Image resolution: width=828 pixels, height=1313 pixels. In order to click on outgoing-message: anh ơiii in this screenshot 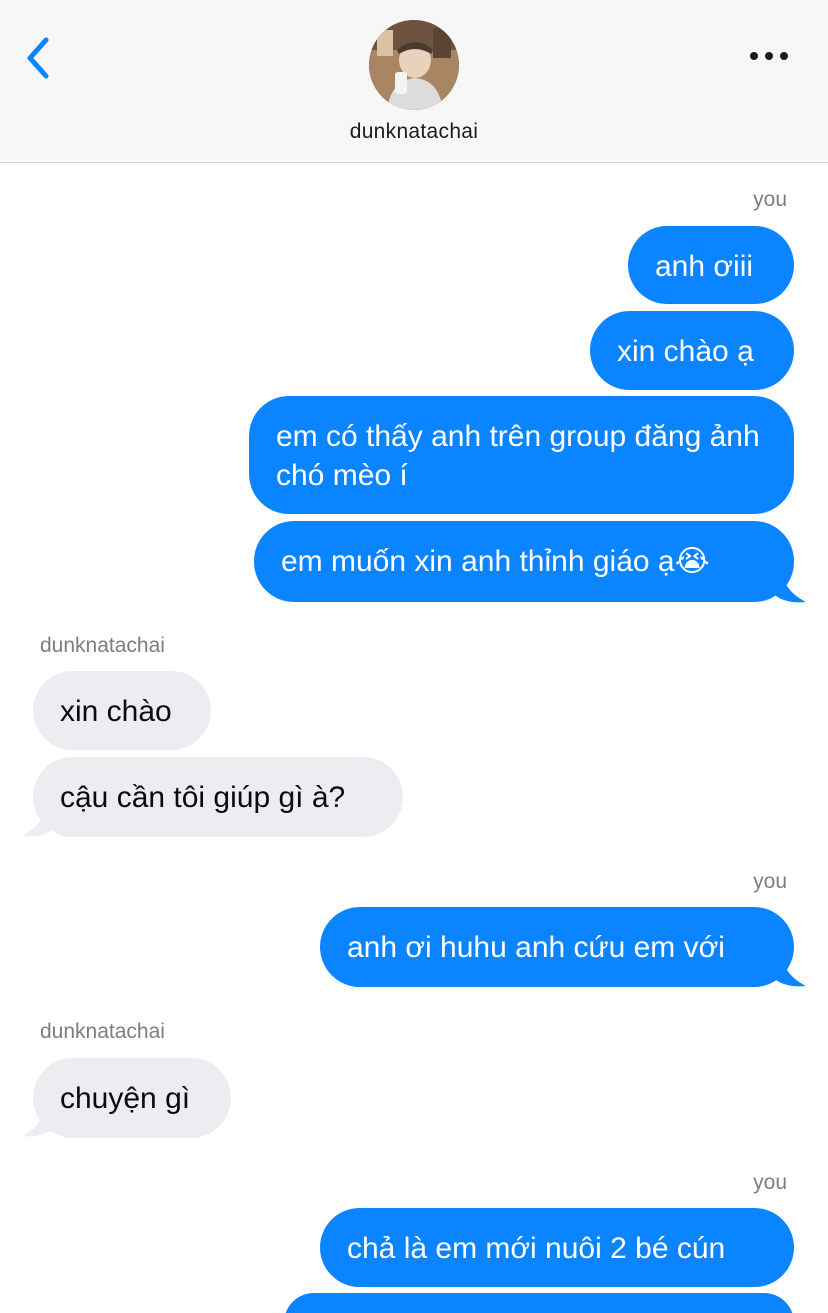, I will do `click(711, 265)`.